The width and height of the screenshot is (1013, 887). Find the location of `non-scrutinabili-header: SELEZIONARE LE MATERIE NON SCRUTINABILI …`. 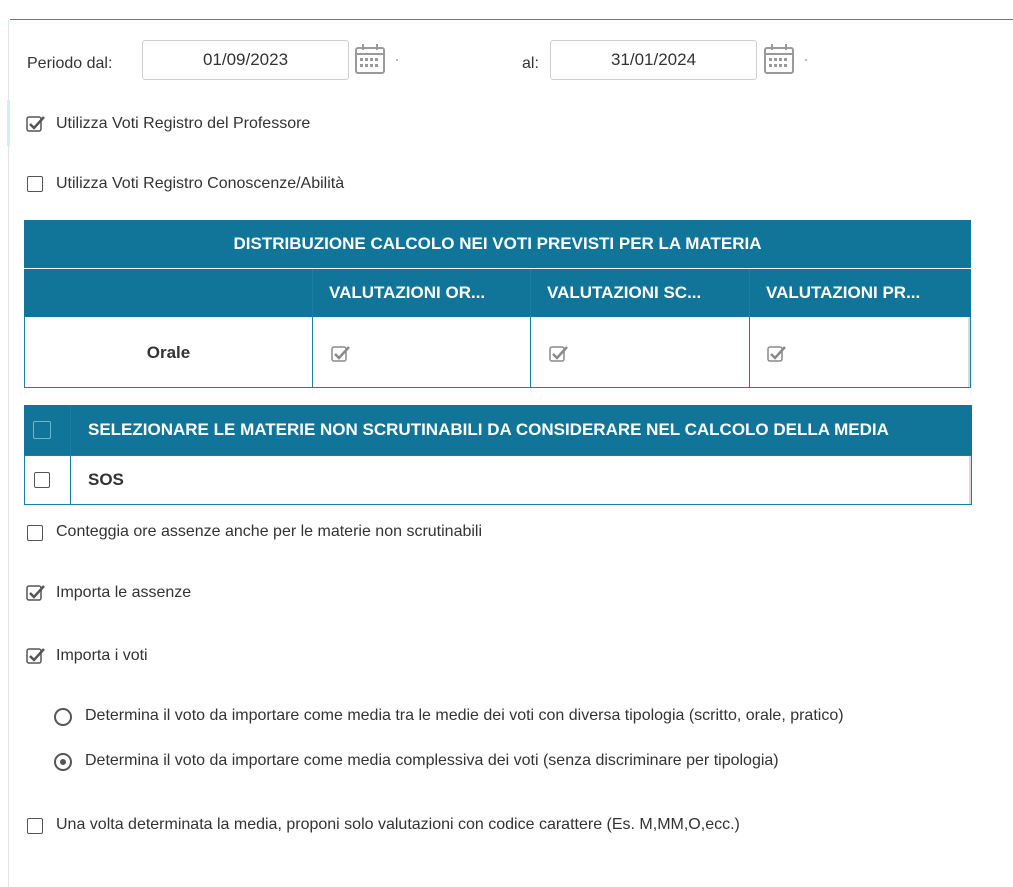

non-scrutinabili-header: SELEZIONARE LE MATERIE NON SCRUTINABILI … is located at coordinates (529, 430).